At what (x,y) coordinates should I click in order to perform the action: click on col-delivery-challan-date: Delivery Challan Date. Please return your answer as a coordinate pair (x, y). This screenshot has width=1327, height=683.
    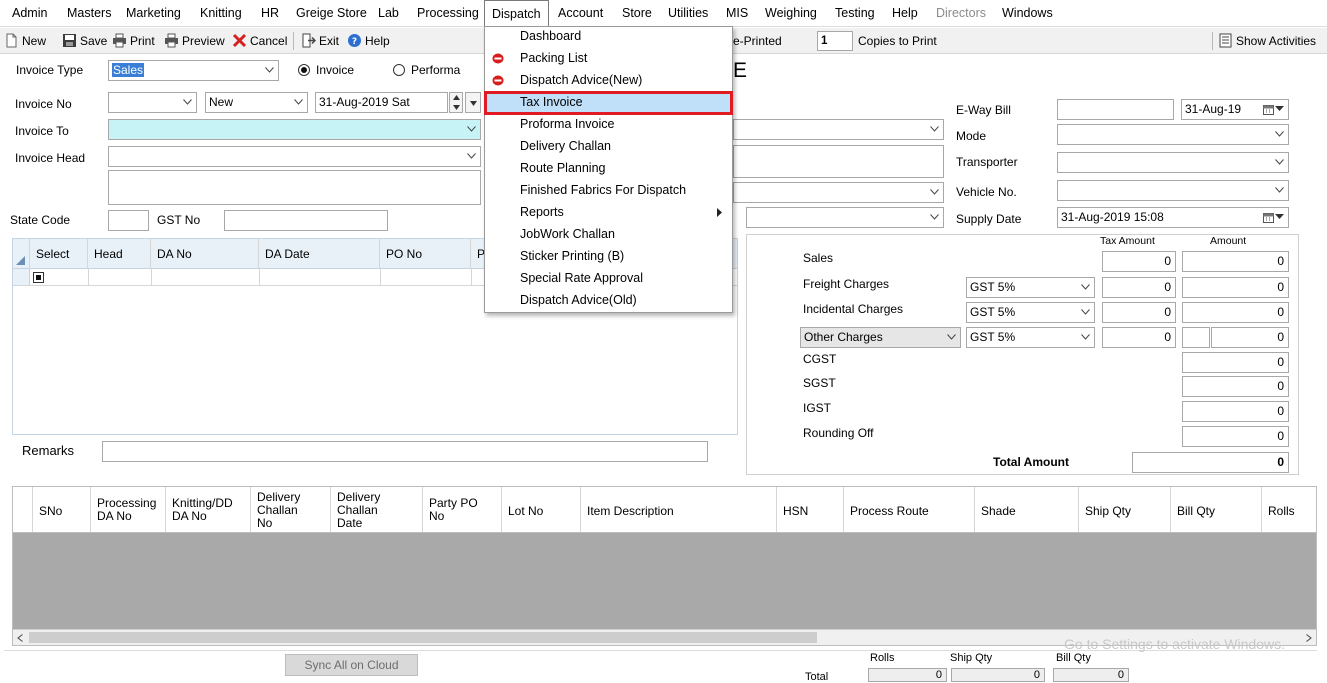
    Looking at the image, I should click on (377, 509).